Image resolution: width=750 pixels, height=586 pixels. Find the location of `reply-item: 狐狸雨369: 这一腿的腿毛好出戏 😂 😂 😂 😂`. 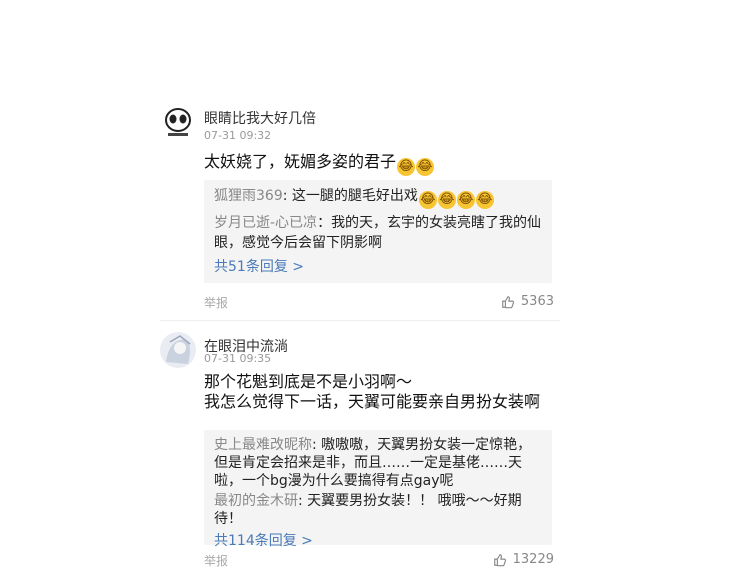

reply-item: 狐狸雨369: 这一腿的腿毛好出戏 😂 😂 😂 😂 is located at coordinates (354, 198).